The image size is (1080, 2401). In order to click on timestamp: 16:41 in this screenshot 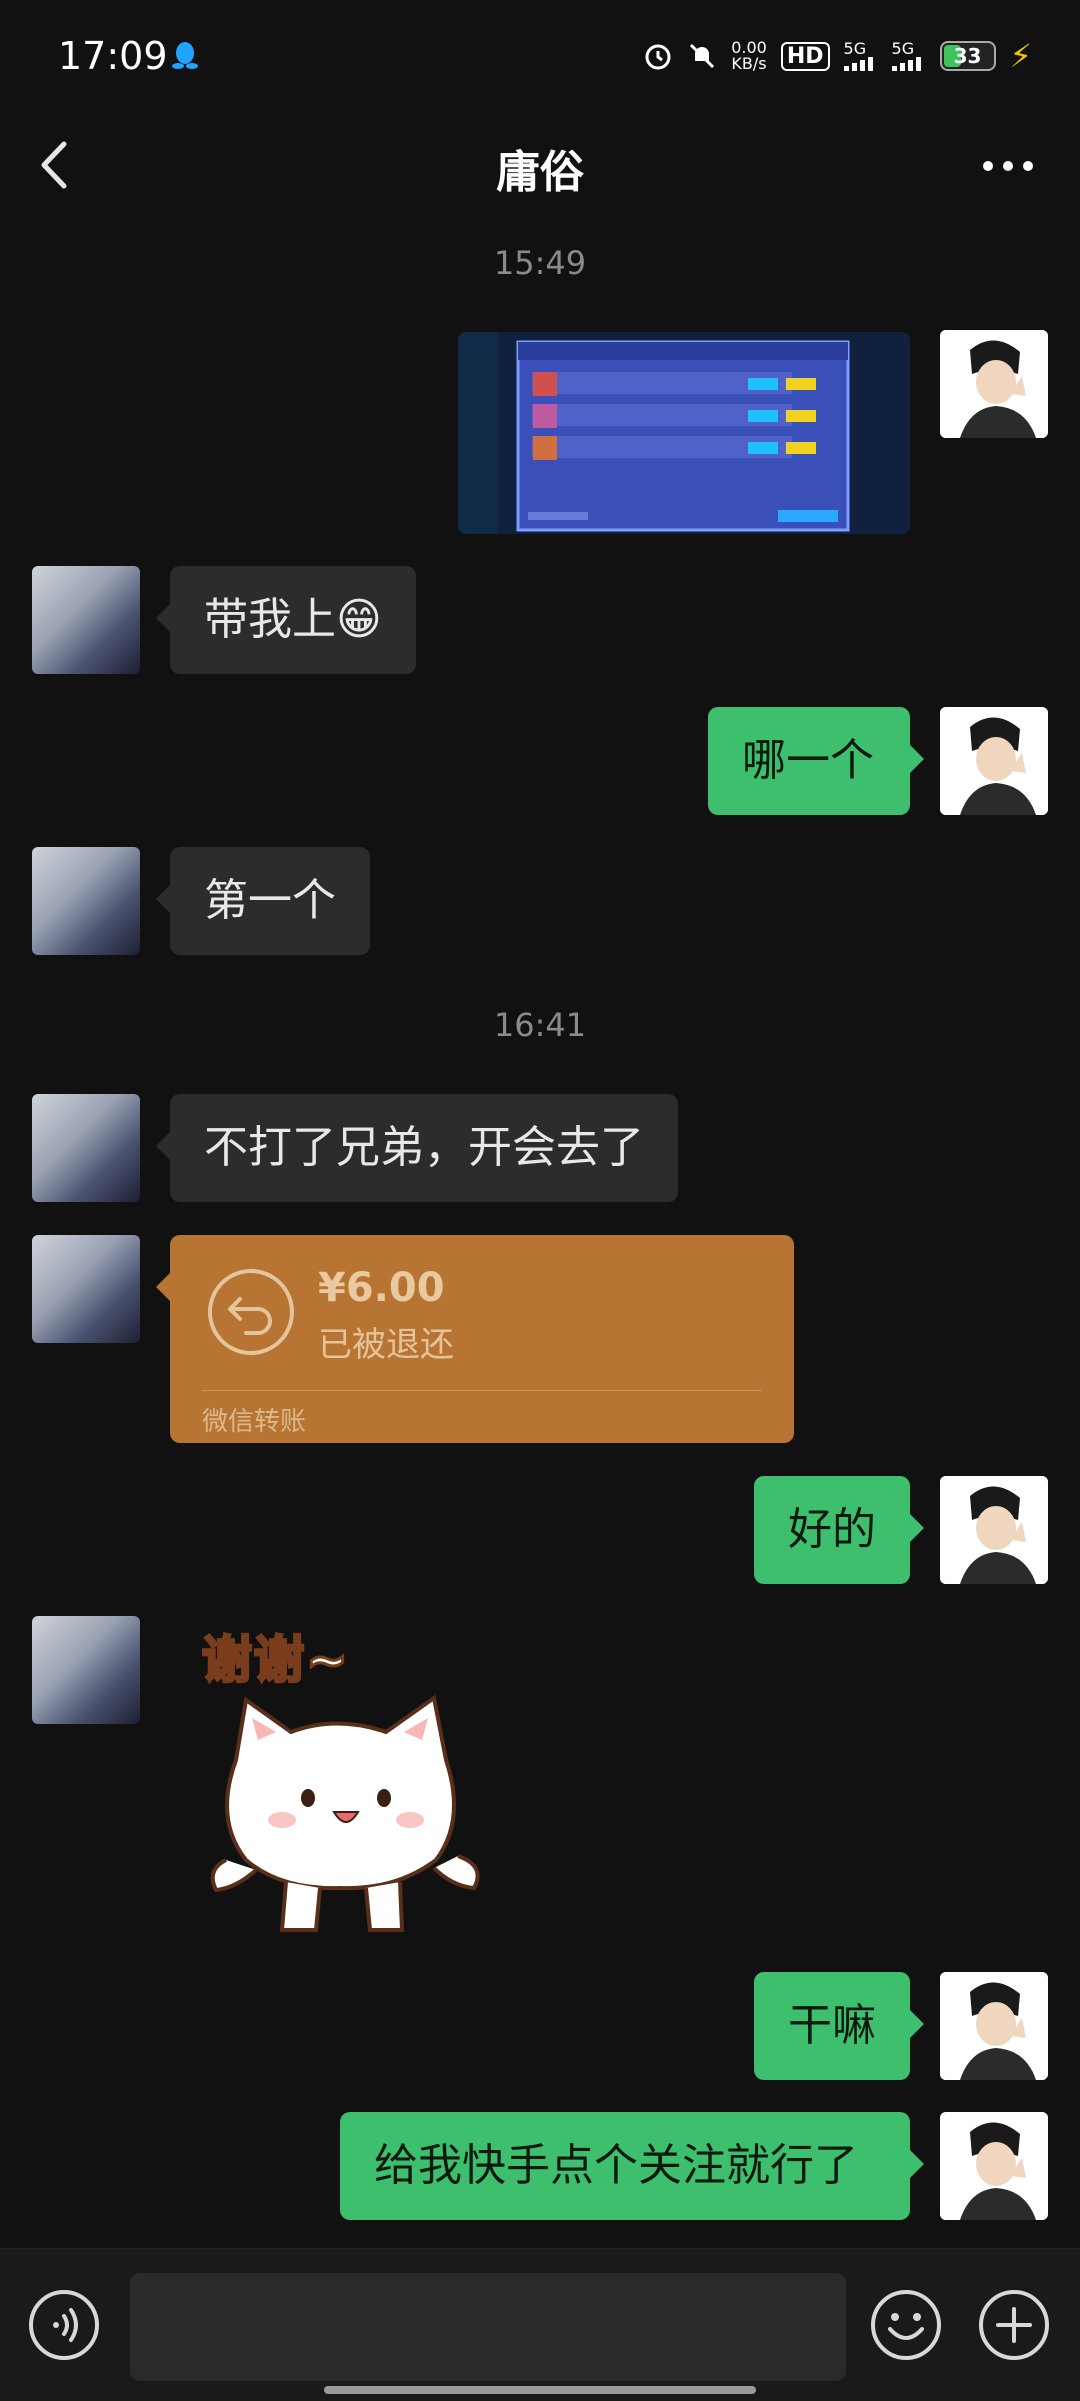, I will do `click(540, 1025)`.